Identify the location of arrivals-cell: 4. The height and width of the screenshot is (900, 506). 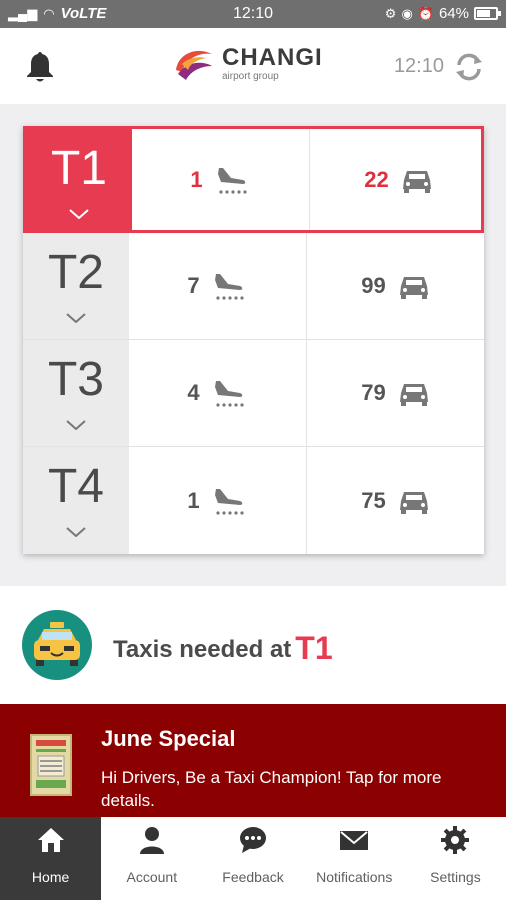
(218, 393).